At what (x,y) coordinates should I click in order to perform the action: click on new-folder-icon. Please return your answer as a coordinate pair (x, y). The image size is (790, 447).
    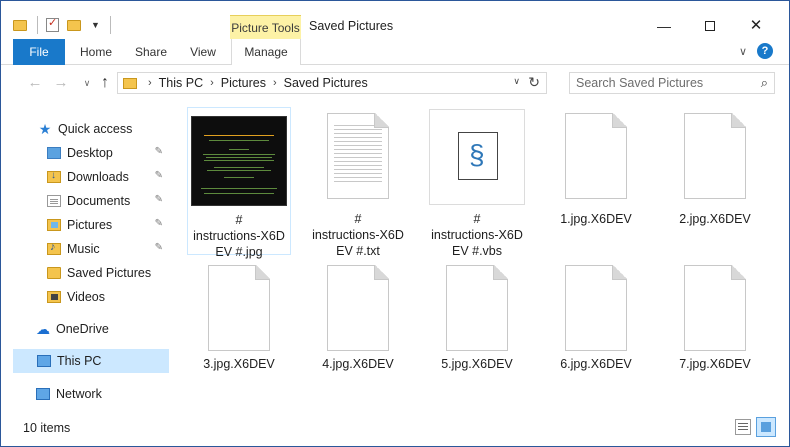
    Looking at the image, I should click on (74, 25).